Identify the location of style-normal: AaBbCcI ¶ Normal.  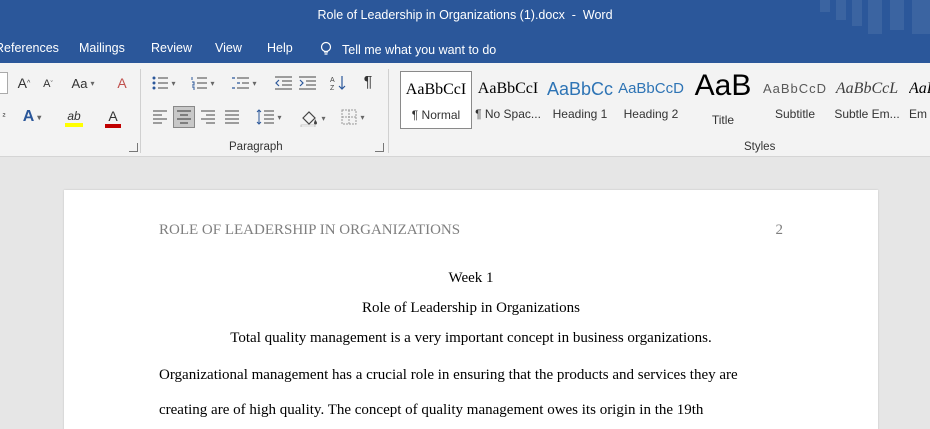
(436, 100).